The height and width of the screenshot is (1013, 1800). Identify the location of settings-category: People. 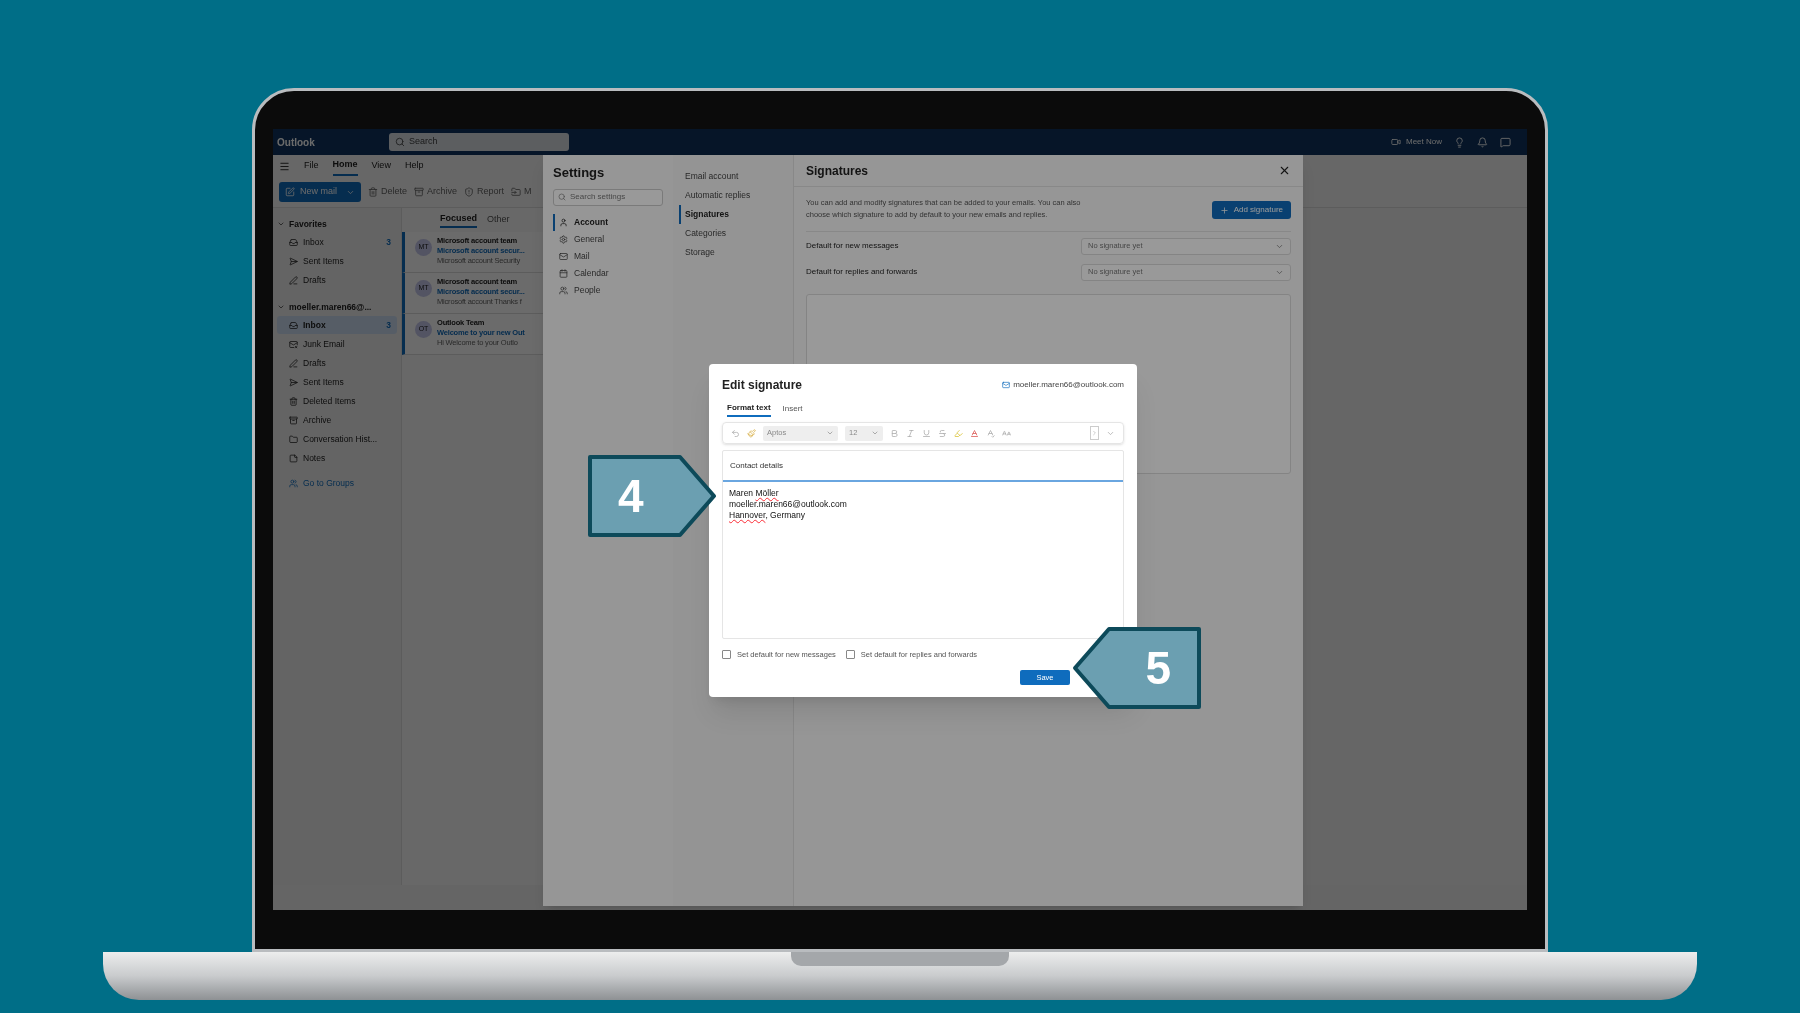
(608, 290).